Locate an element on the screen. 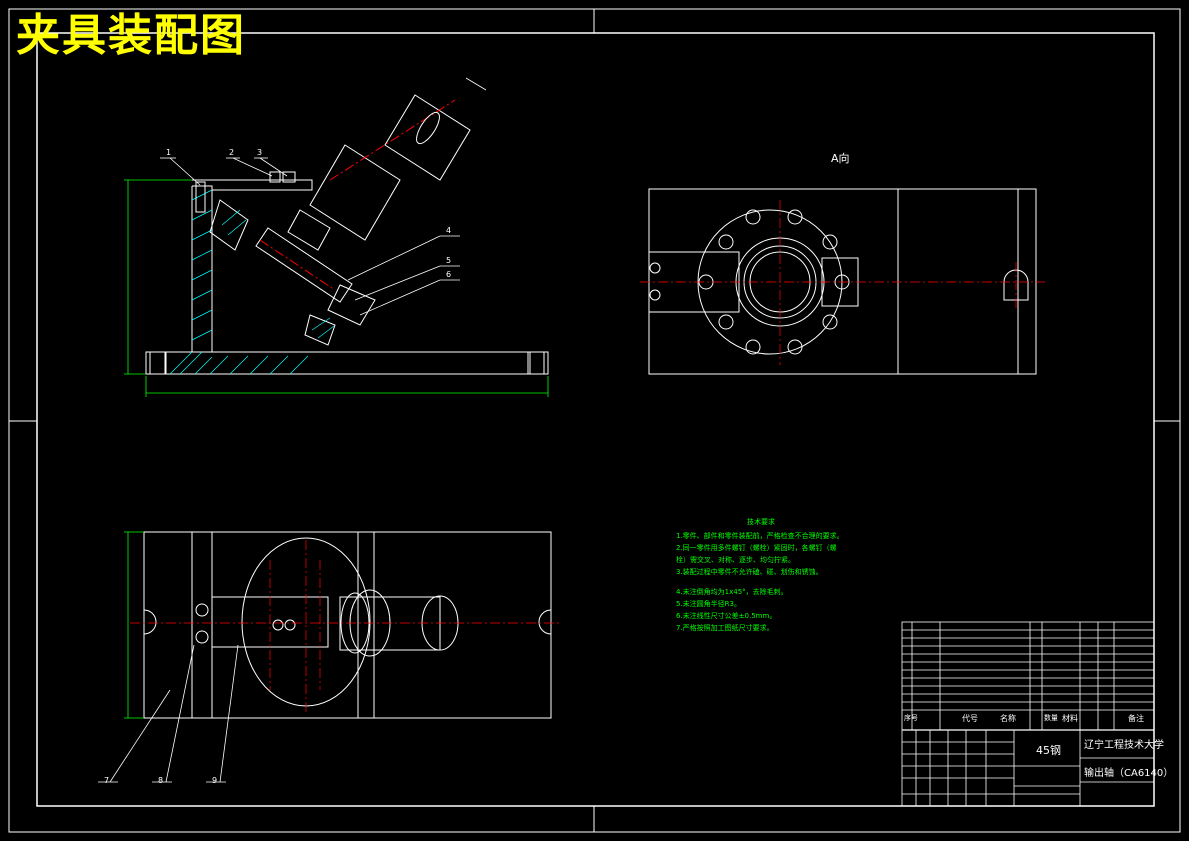 The height and width of the screenshot is (841, 1189). callout-2: 2 is located at coordinates (232, 152).